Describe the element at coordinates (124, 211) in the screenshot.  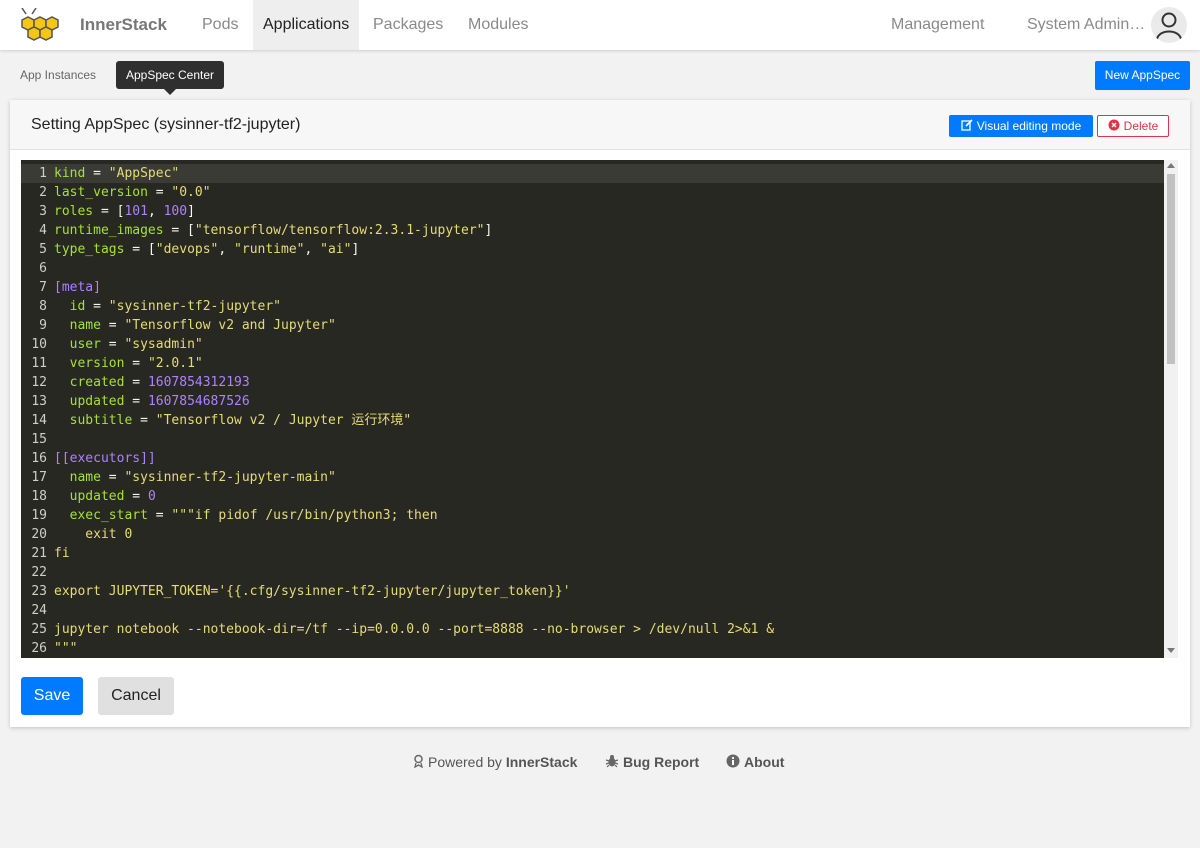
I see `line-text: roles = [101, 100]` at that location.